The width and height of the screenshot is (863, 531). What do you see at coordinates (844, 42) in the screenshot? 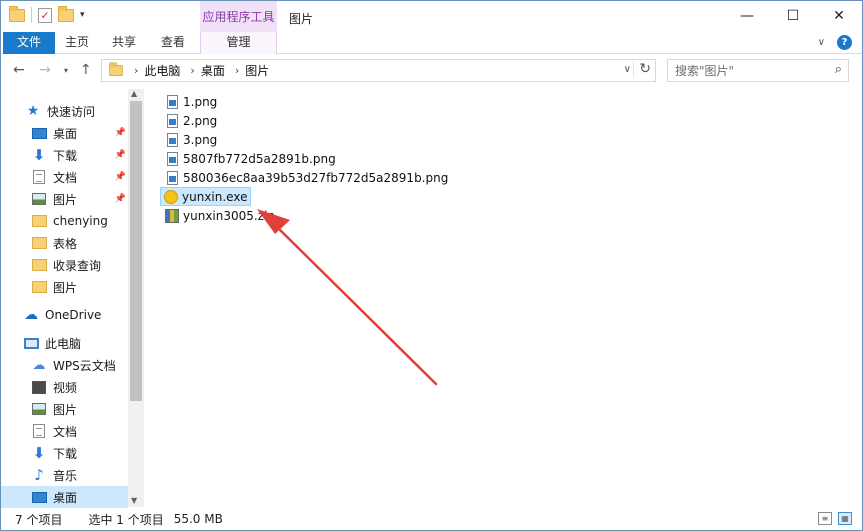
I see `help-icon: ?` at bounding box center [844, 42].